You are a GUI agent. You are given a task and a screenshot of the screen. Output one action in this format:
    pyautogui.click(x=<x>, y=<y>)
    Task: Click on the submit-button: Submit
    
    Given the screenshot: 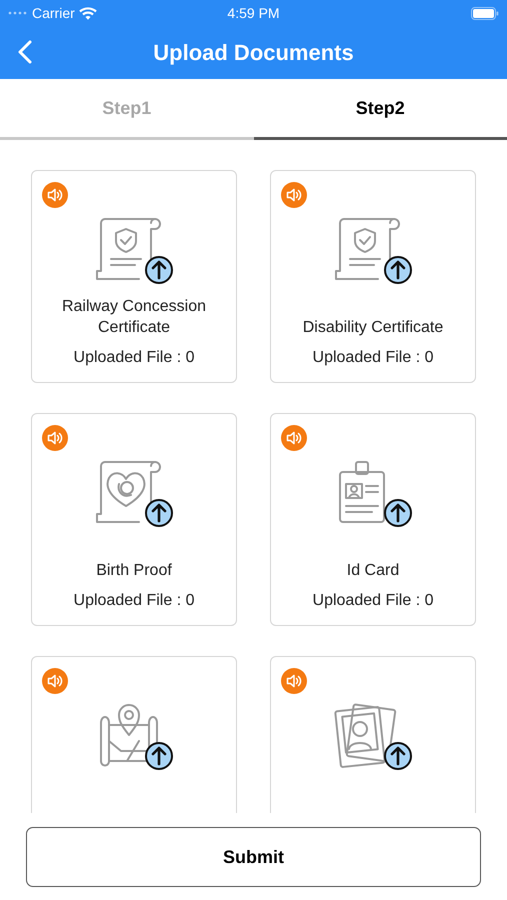 What is the action you would take?
    pyautogui.click(x=253, y=857)
    